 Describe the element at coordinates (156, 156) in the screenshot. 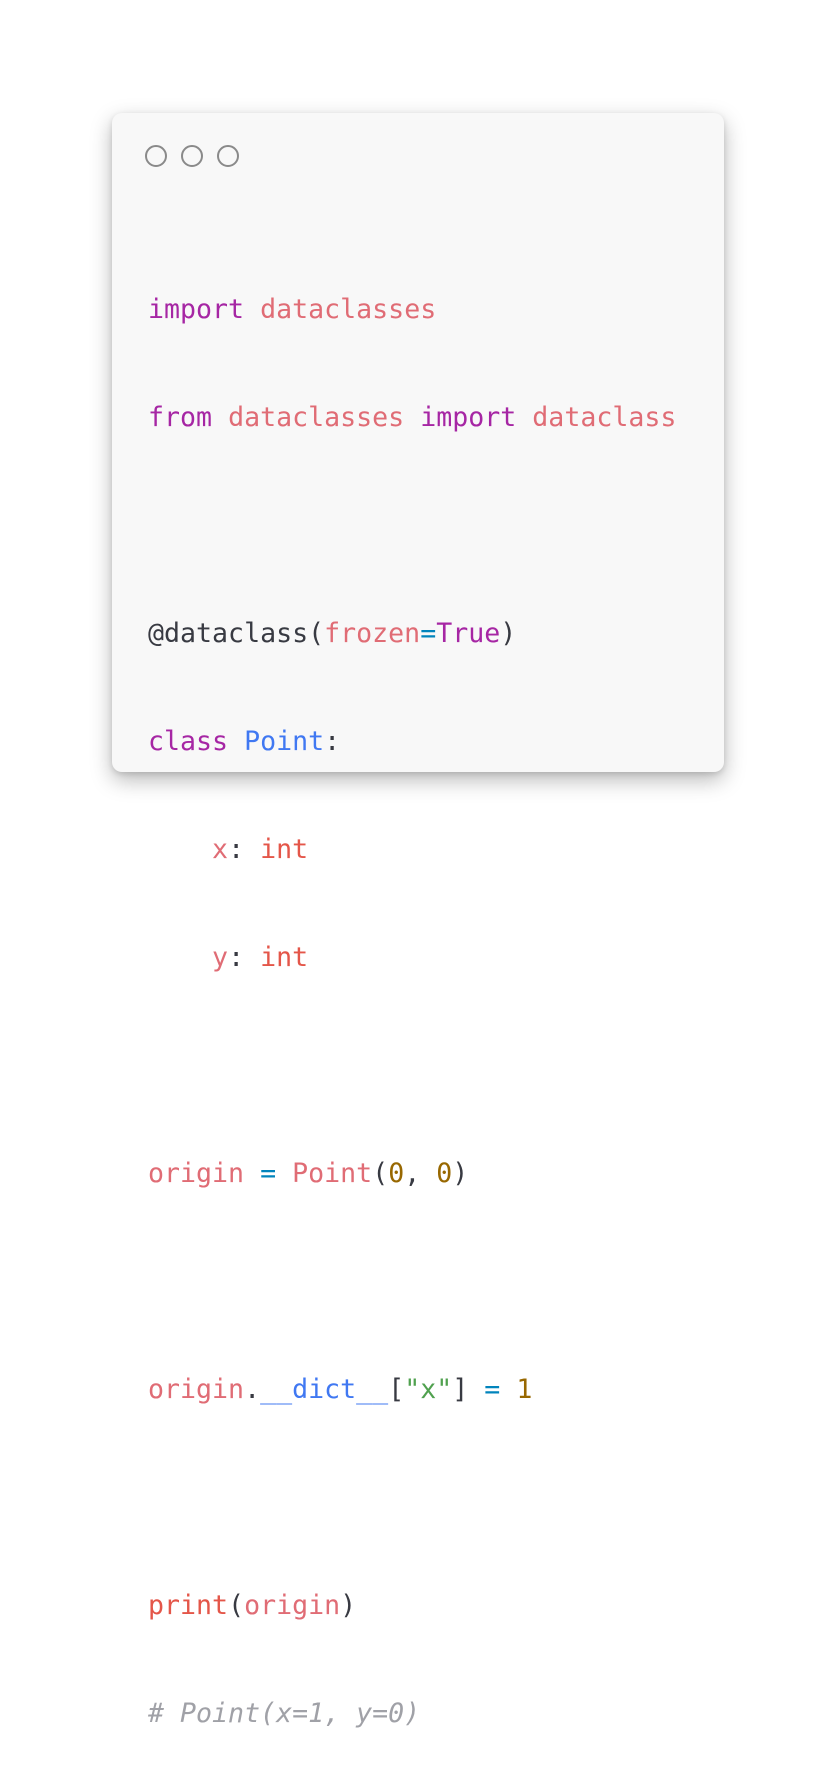

I see `close-button` at that location.